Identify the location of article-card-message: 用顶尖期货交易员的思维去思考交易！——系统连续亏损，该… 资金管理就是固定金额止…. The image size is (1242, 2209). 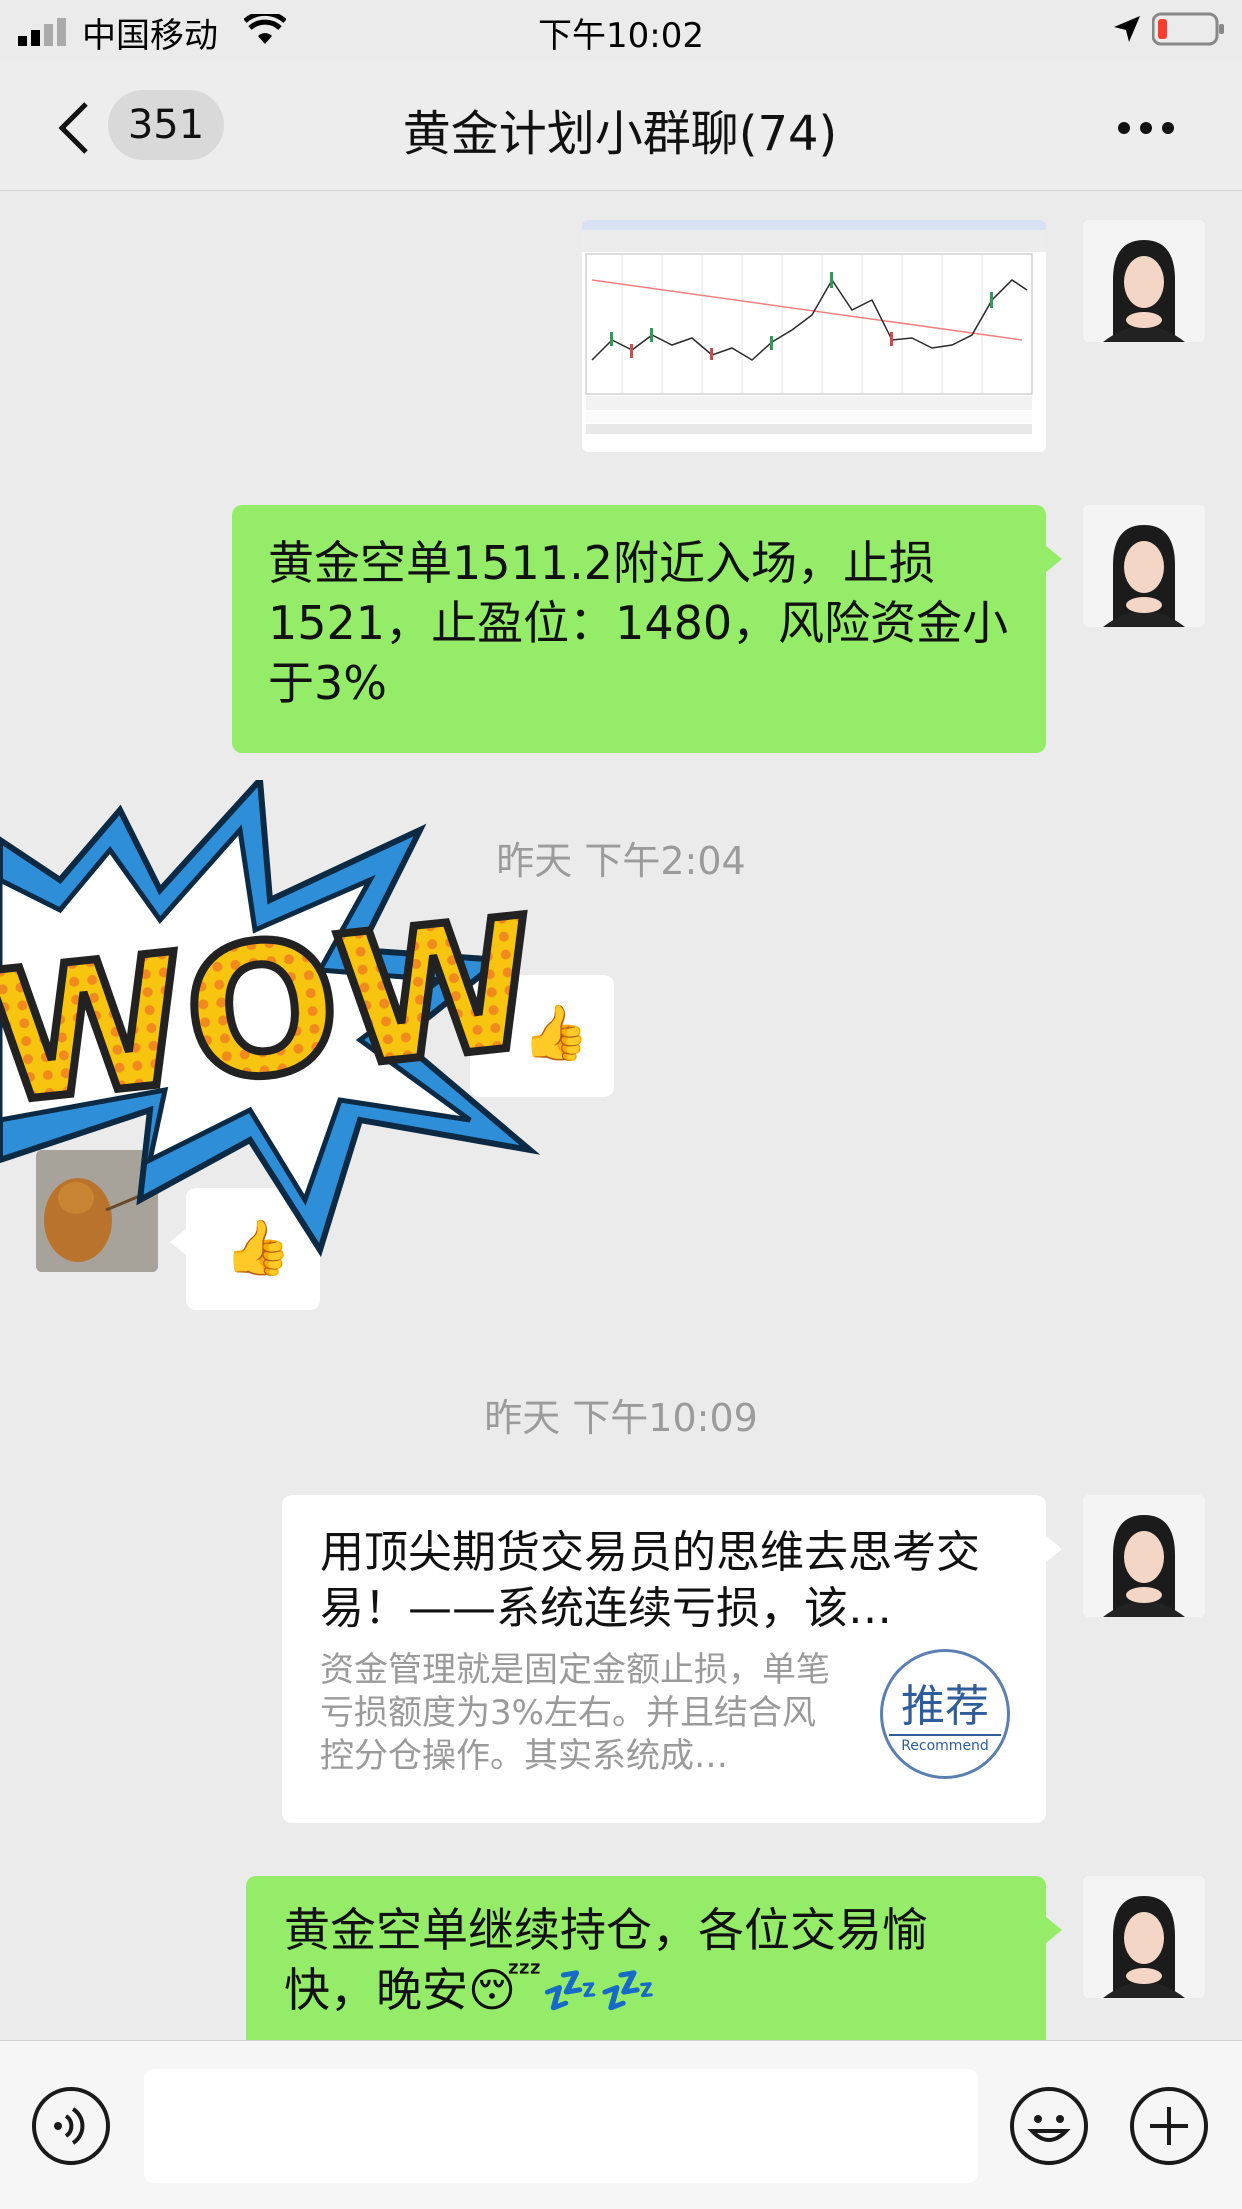
(672, 1659).